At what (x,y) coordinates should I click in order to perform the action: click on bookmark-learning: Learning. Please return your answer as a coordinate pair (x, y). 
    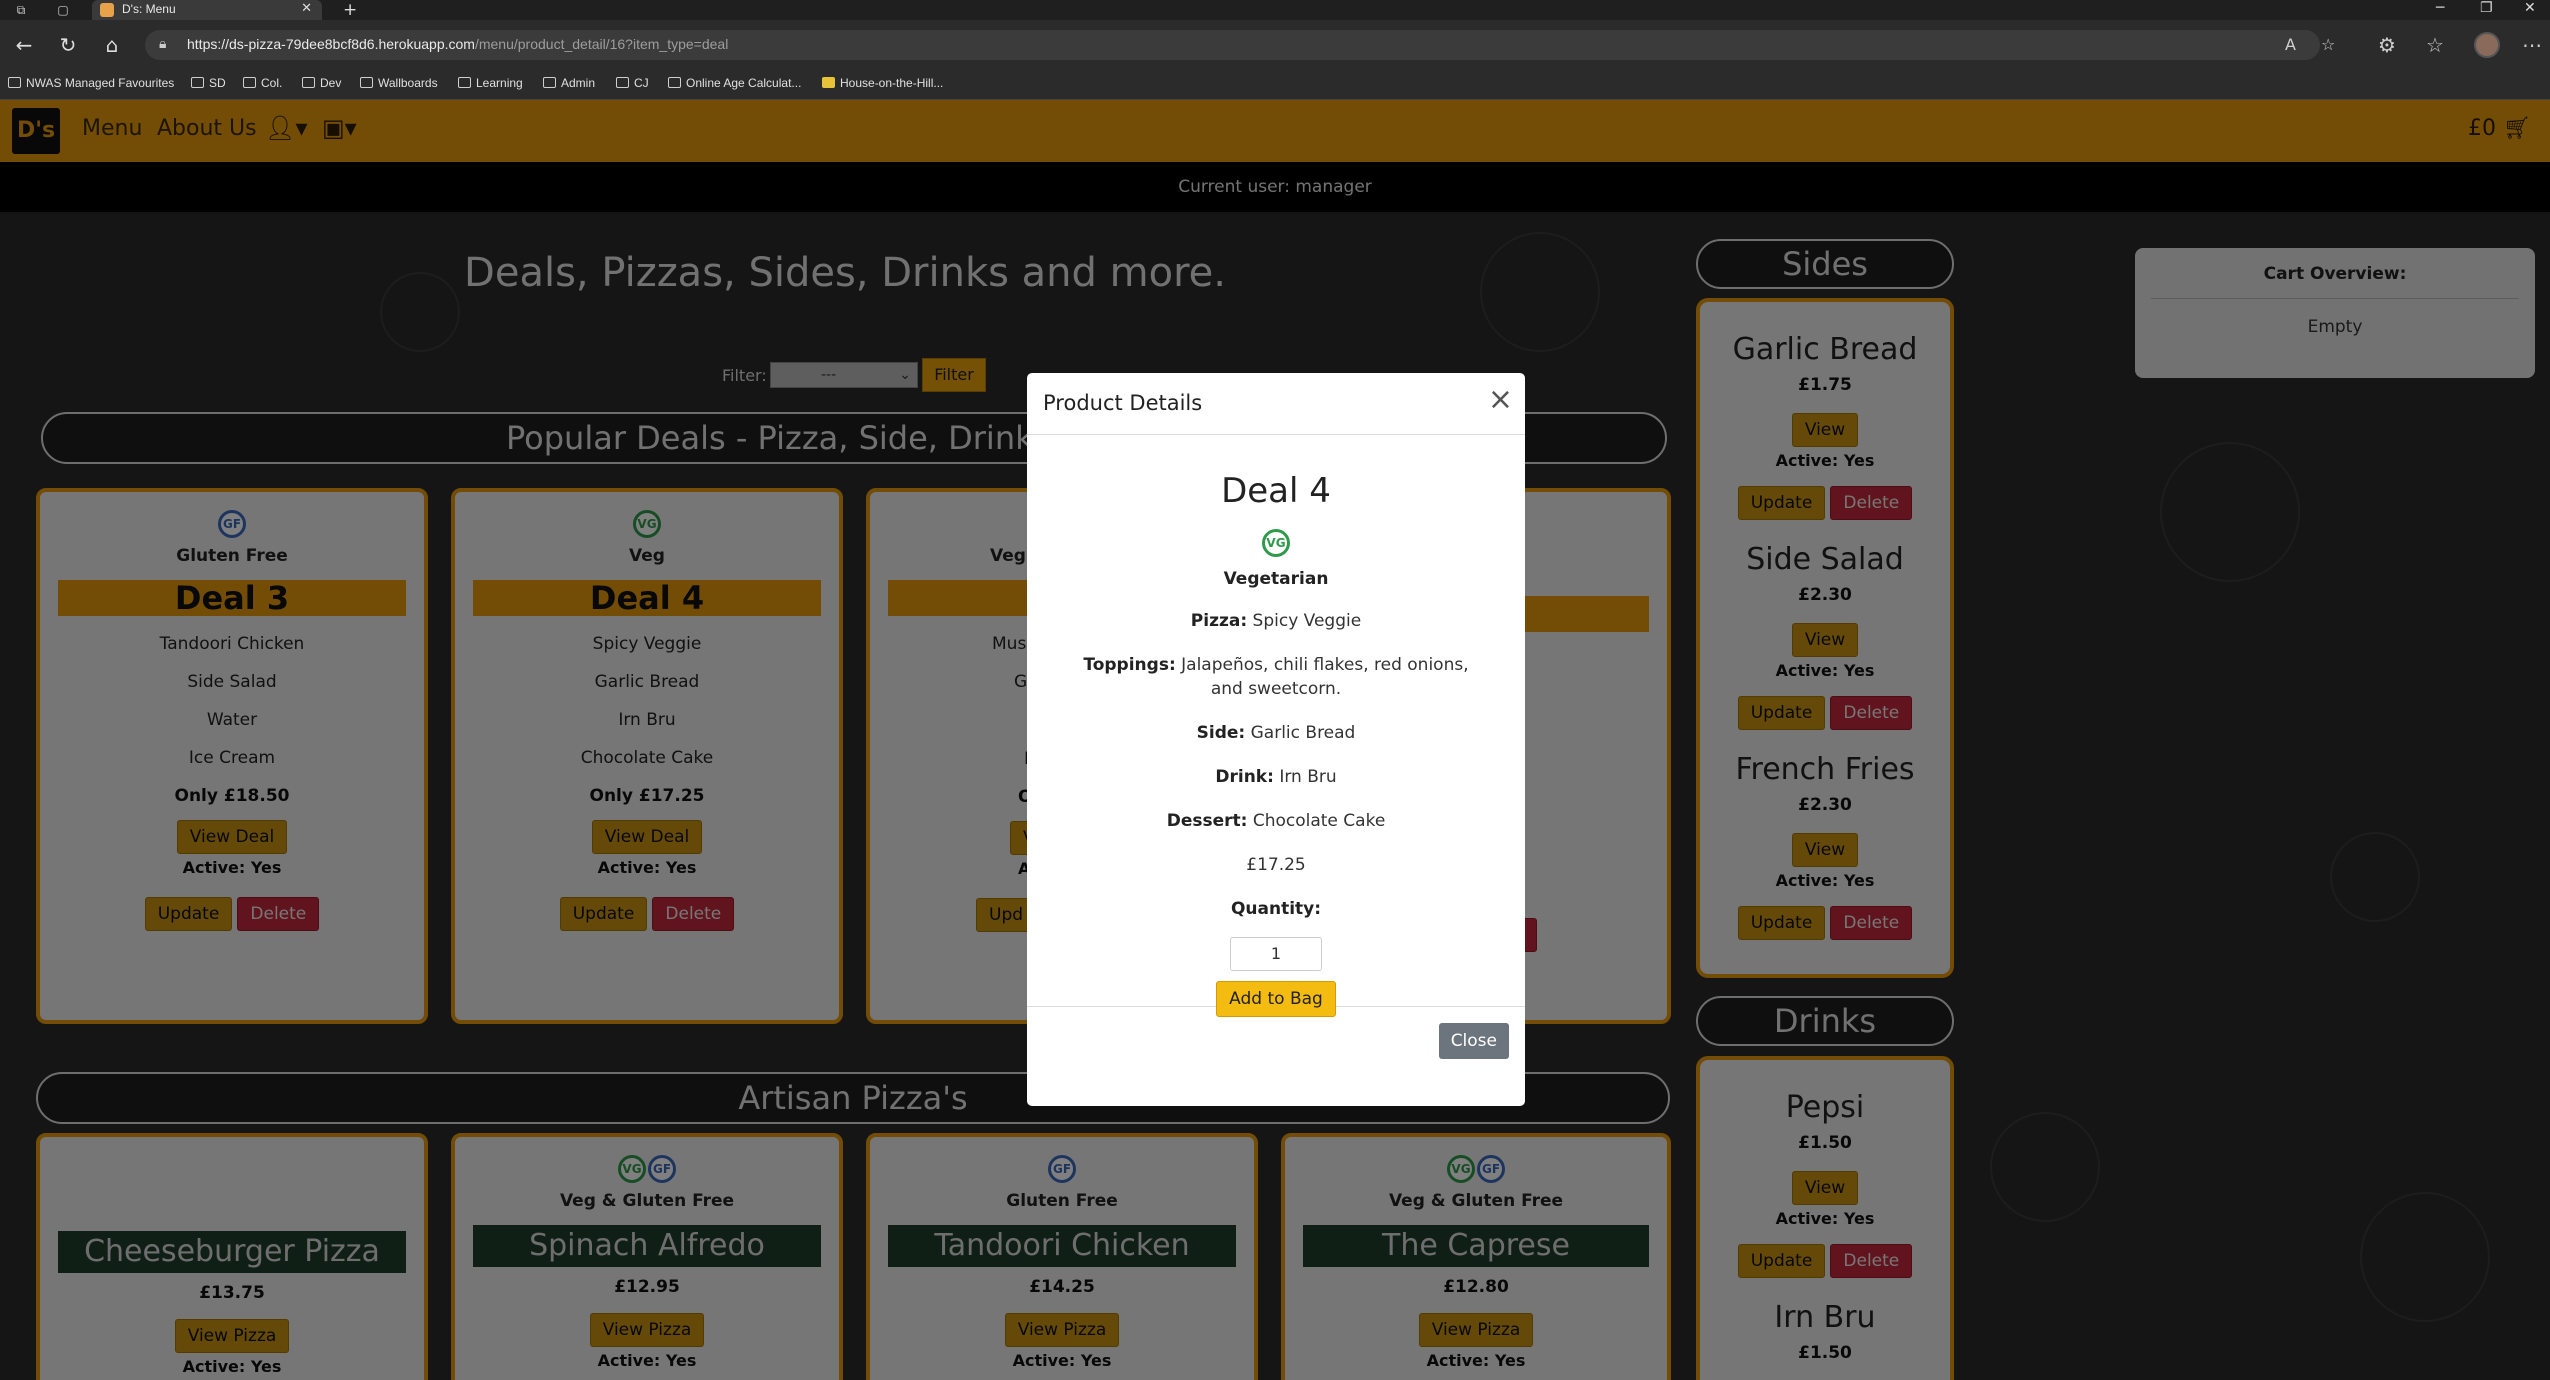
    Looking at the image, I should click on (490, 83).